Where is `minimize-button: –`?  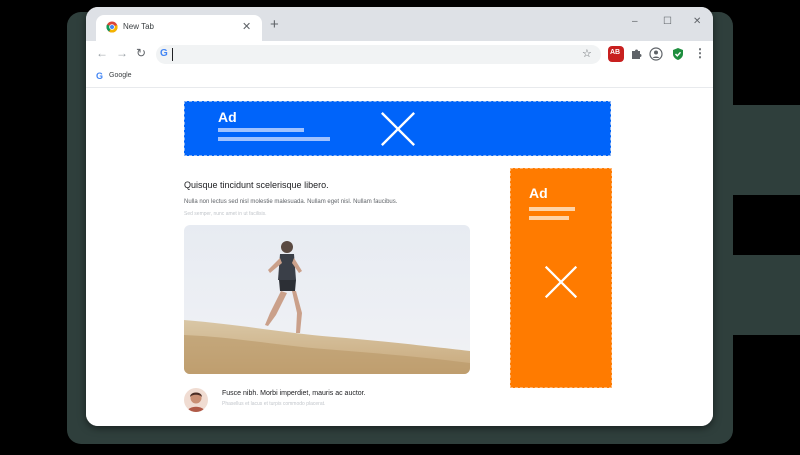 minimize-button: – is located at coordinates (635, 22).